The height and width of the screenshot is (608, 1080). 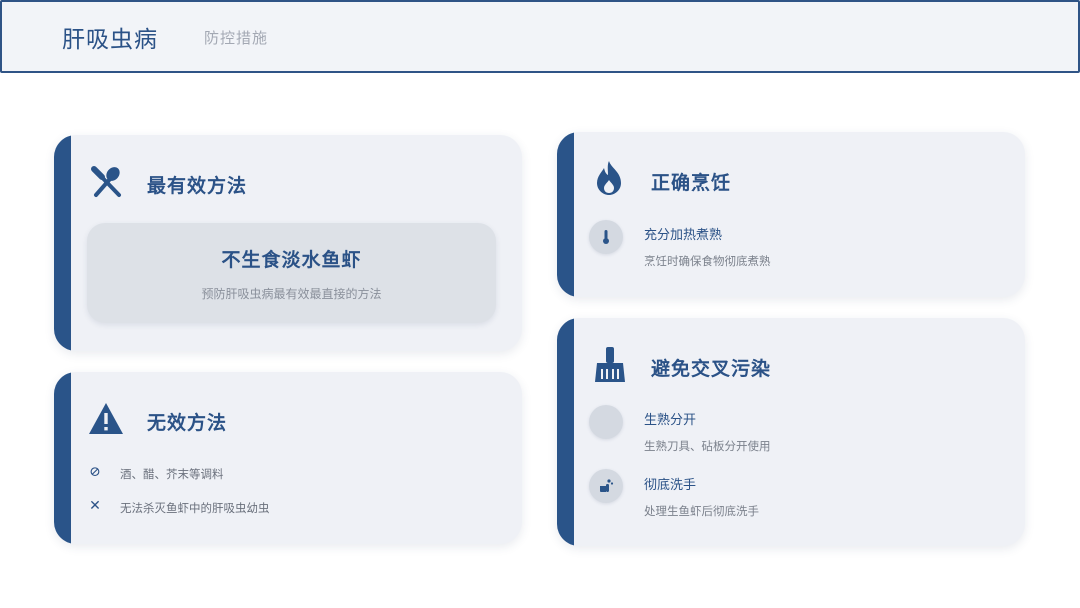 I want to click on highlight-box: 不生食淡水鱼虾 预防肝吸虫病最有效最直接的方法, so click(x=291, y=273).